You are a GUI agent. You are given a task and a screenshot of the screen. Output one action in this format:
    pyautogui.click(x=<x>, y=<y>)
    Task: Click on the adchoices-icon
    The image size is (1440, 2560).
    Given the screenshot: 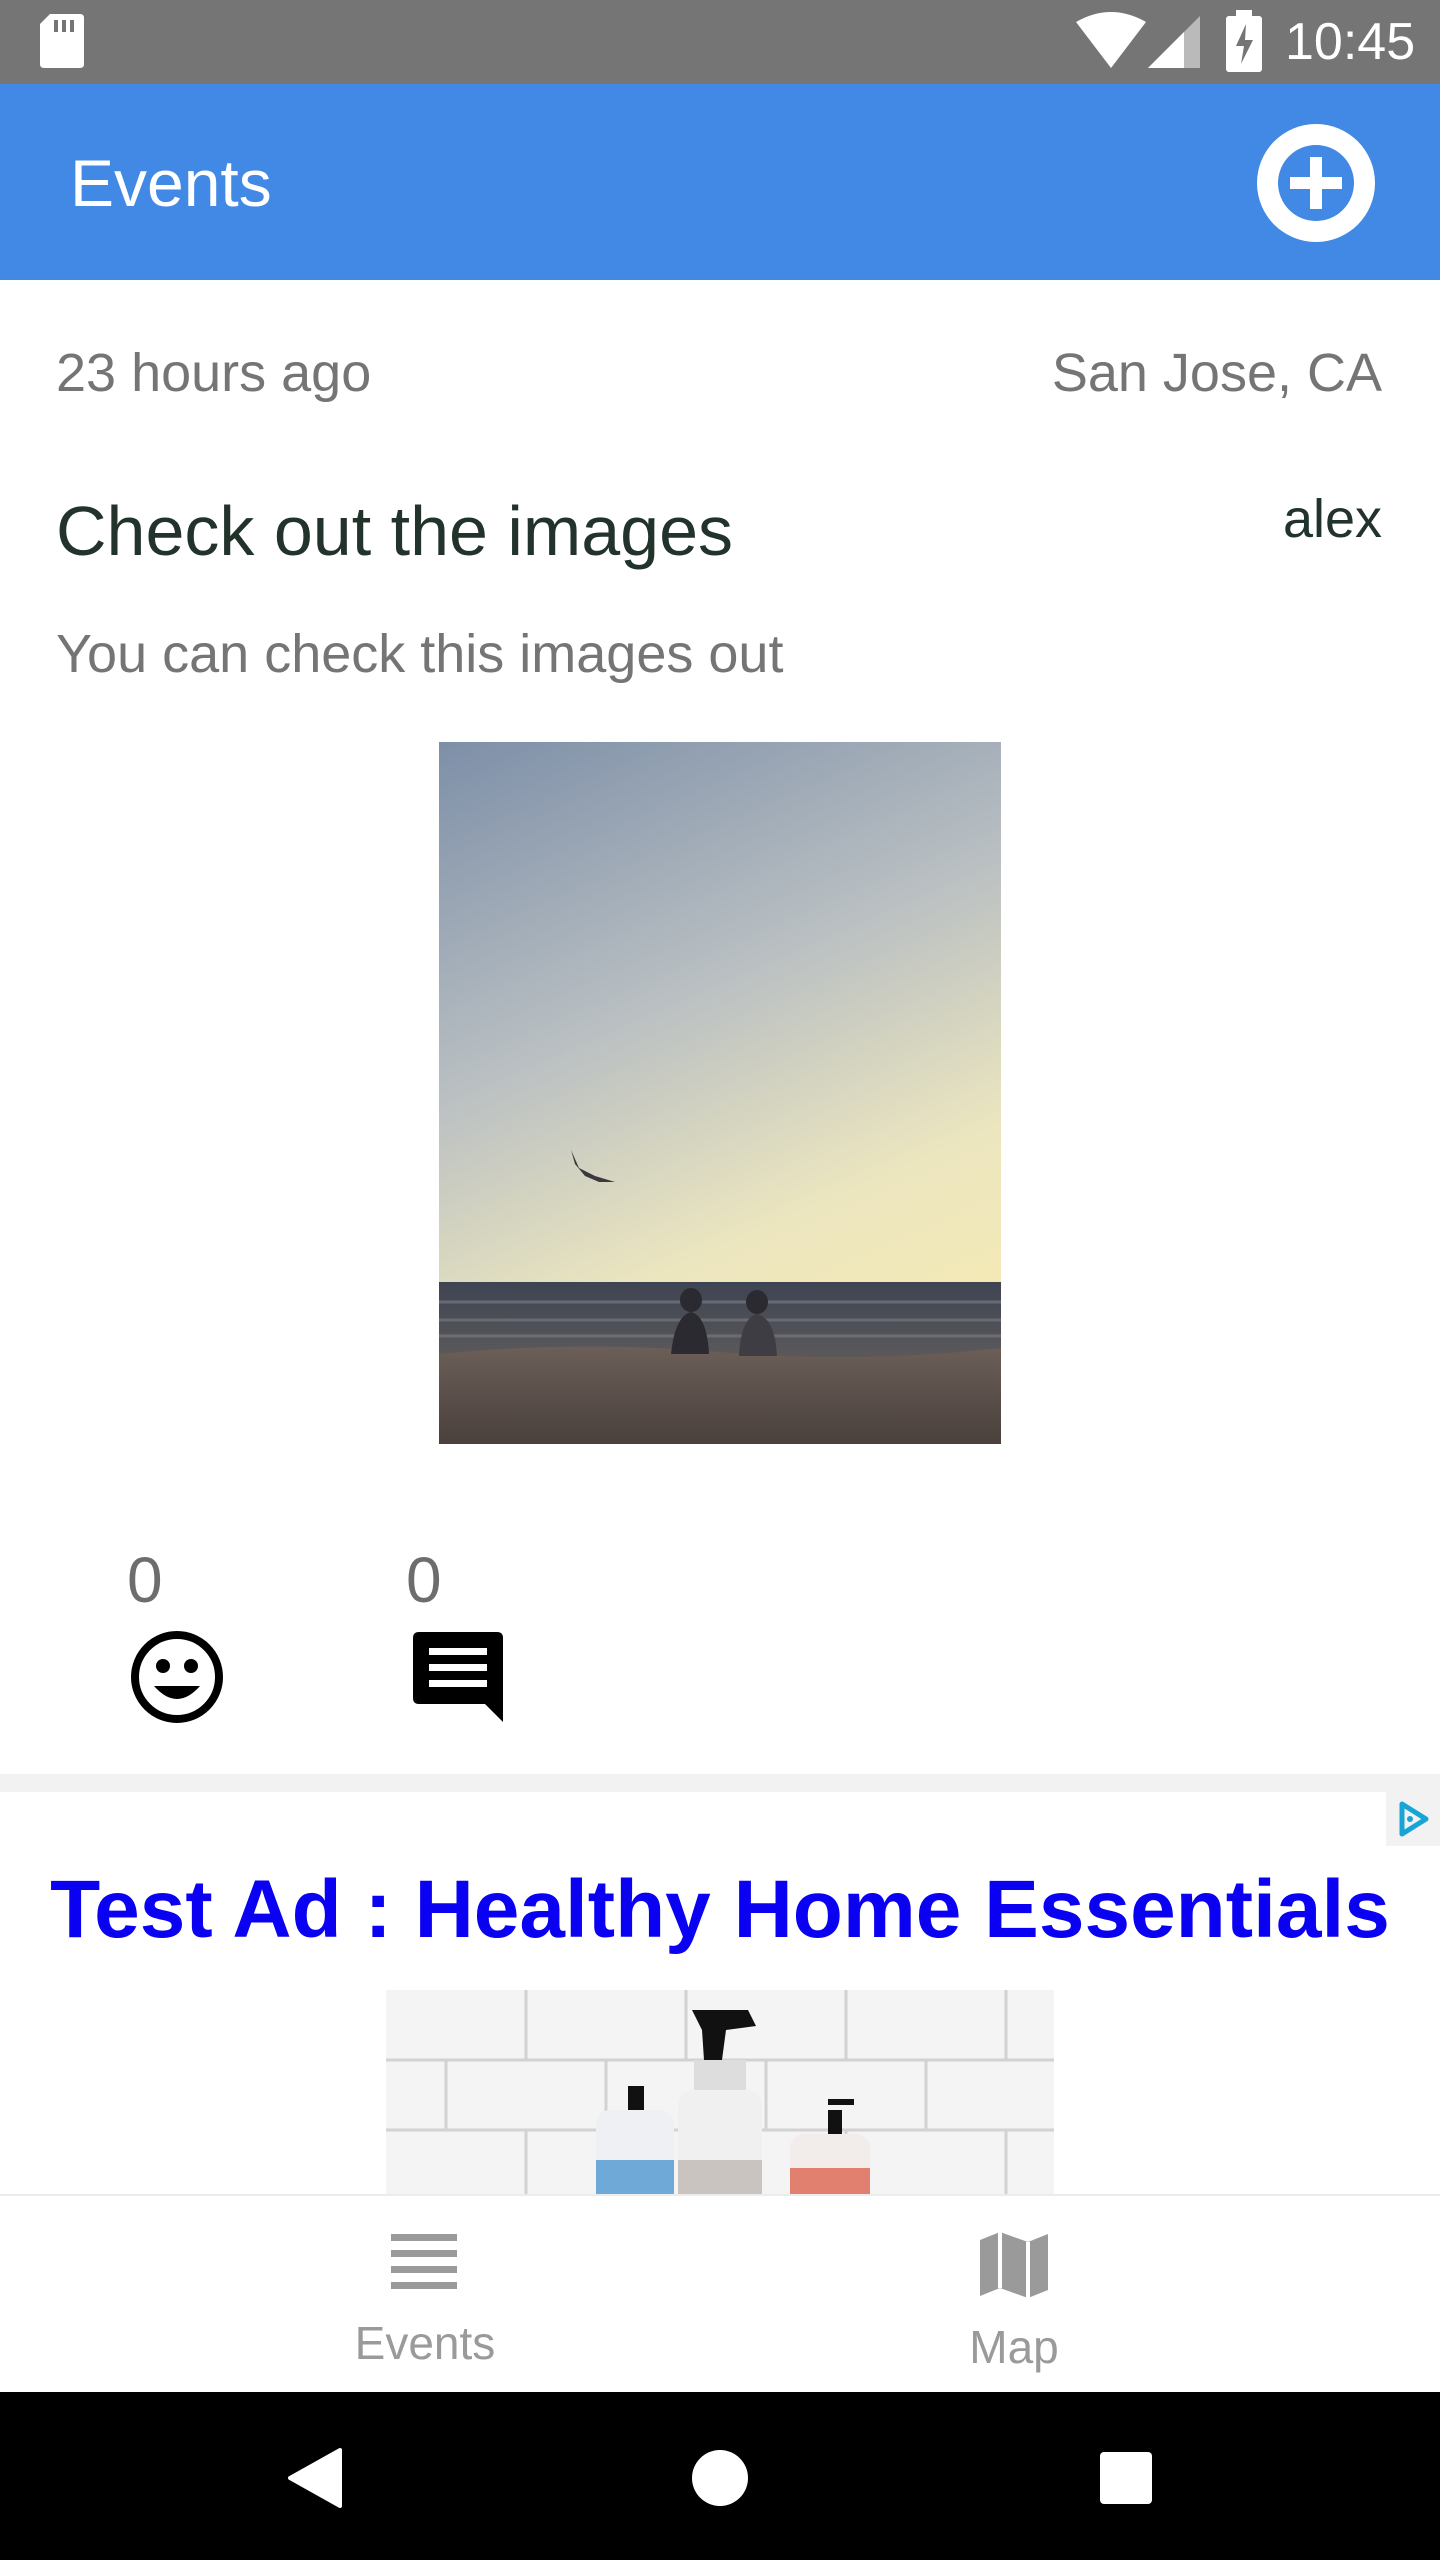 What is the action you would take?
    pyautogui.click(x=1413, y=1819)
    